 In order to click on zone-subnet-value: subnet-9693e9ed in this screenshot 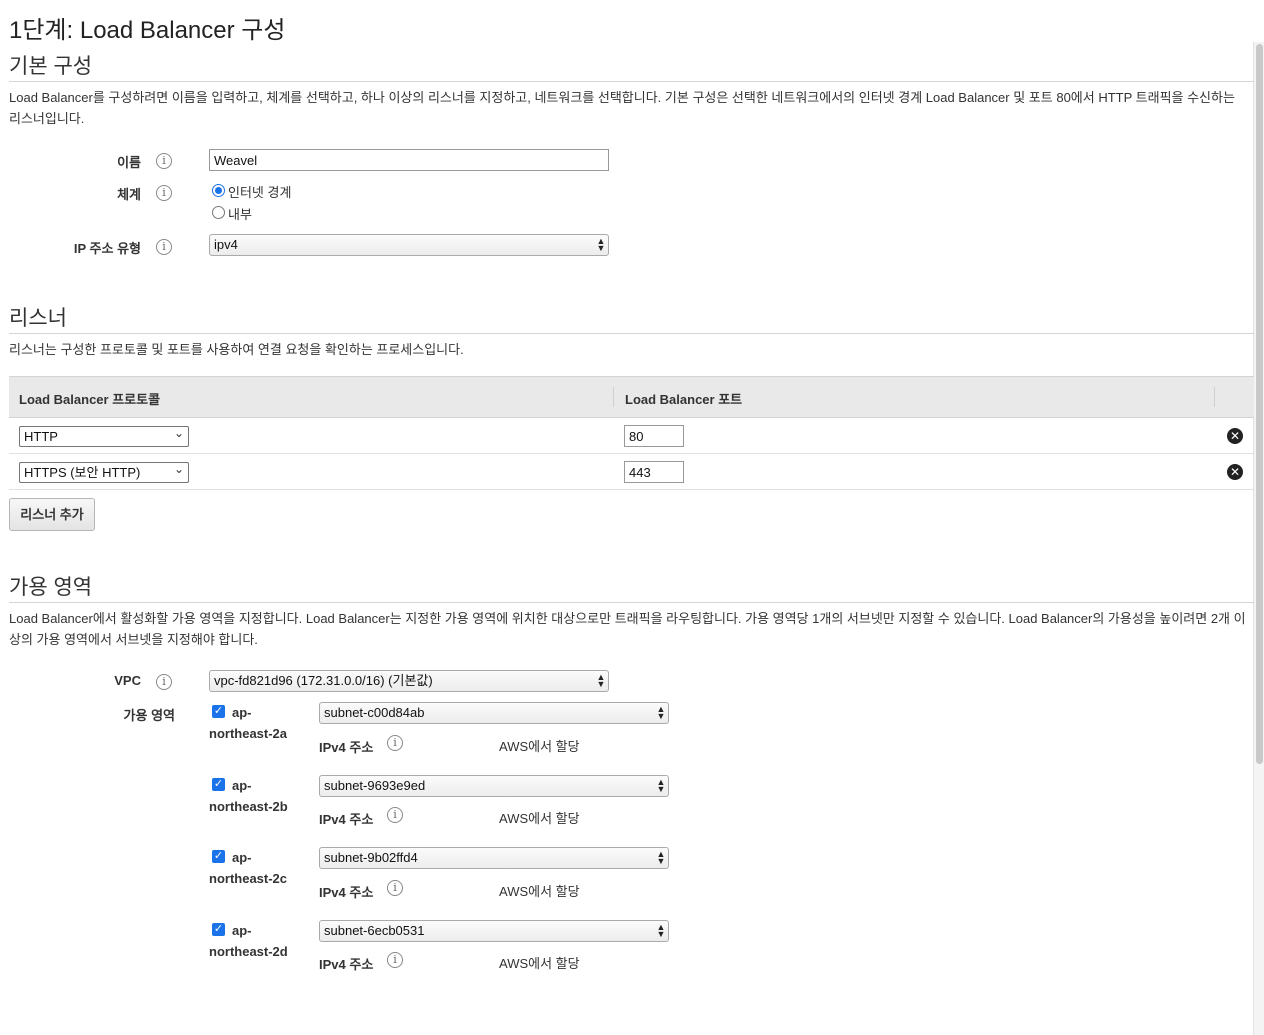, I will do `click(375, 785)`.